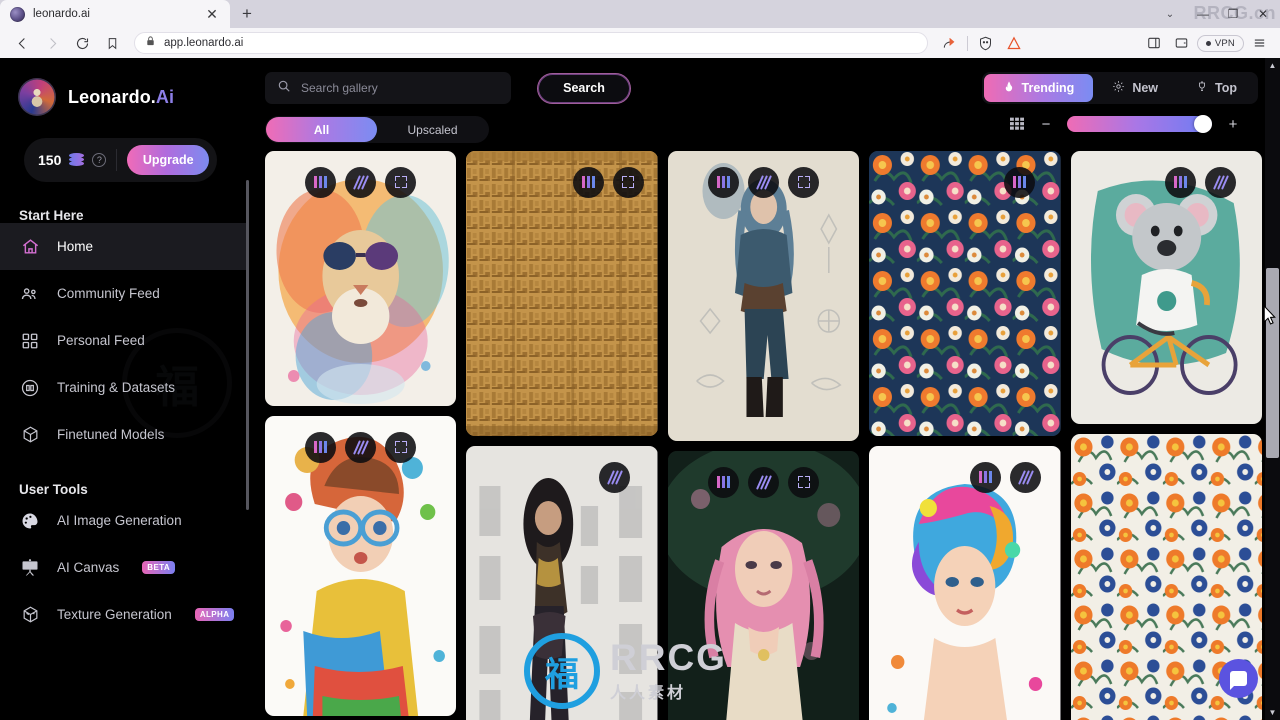  Describe the element at coordinates (1139, 124) in the screenshot. I see `zoom-slider` at that location.